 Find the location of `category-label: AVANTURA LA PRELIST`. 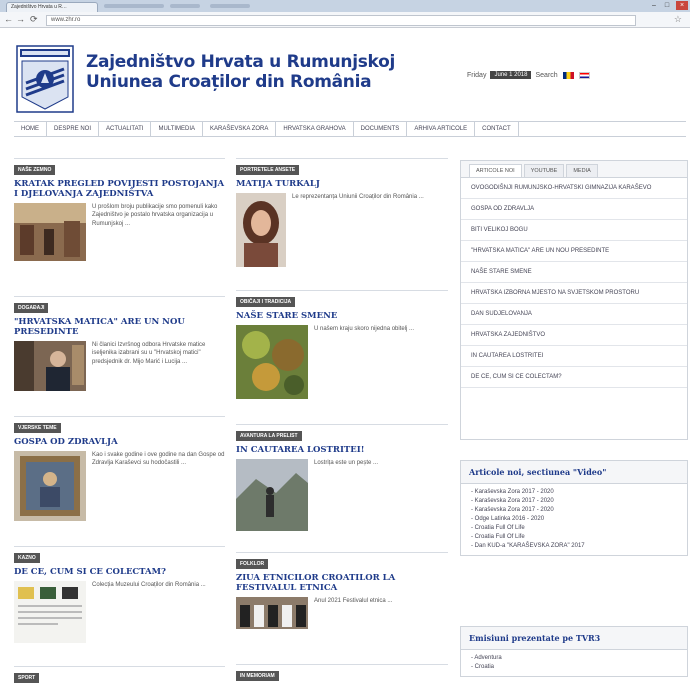

category-label: AVANTURA LA PRELIST is located at coordinates (269, 436).